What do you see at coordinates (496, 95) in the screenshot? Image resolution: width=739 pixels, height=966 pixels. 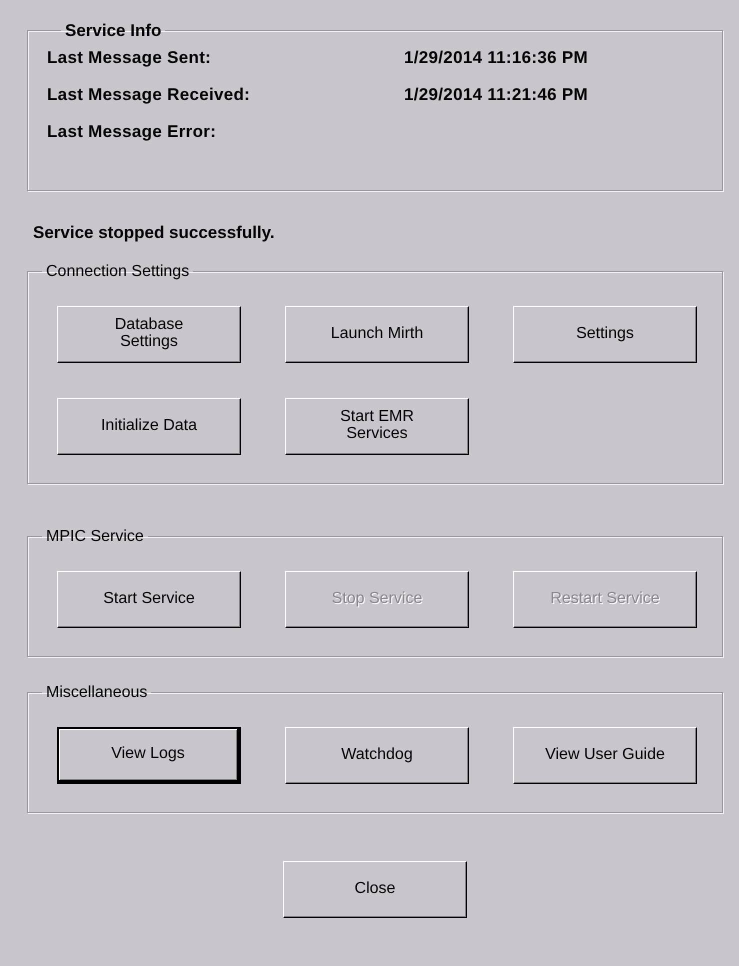 I see `field-value: 1/29/2014 11:21:46 PM` at bounding box center [496, 95].